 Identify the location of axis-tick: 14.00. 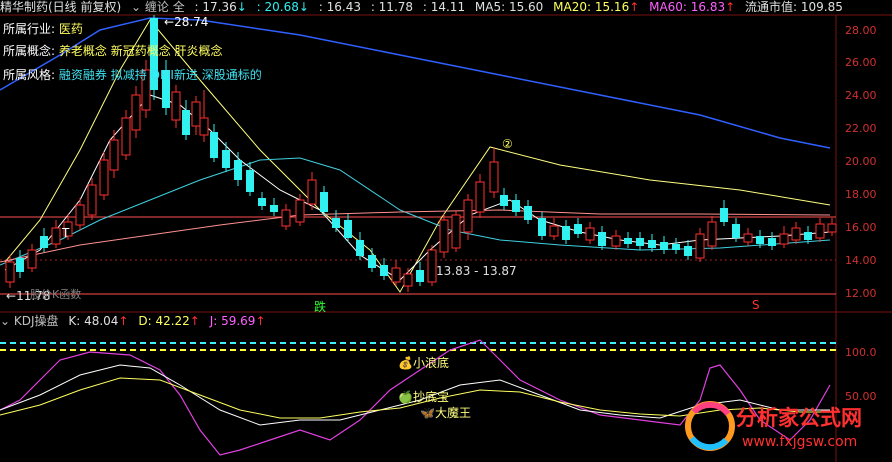
(861, 260).